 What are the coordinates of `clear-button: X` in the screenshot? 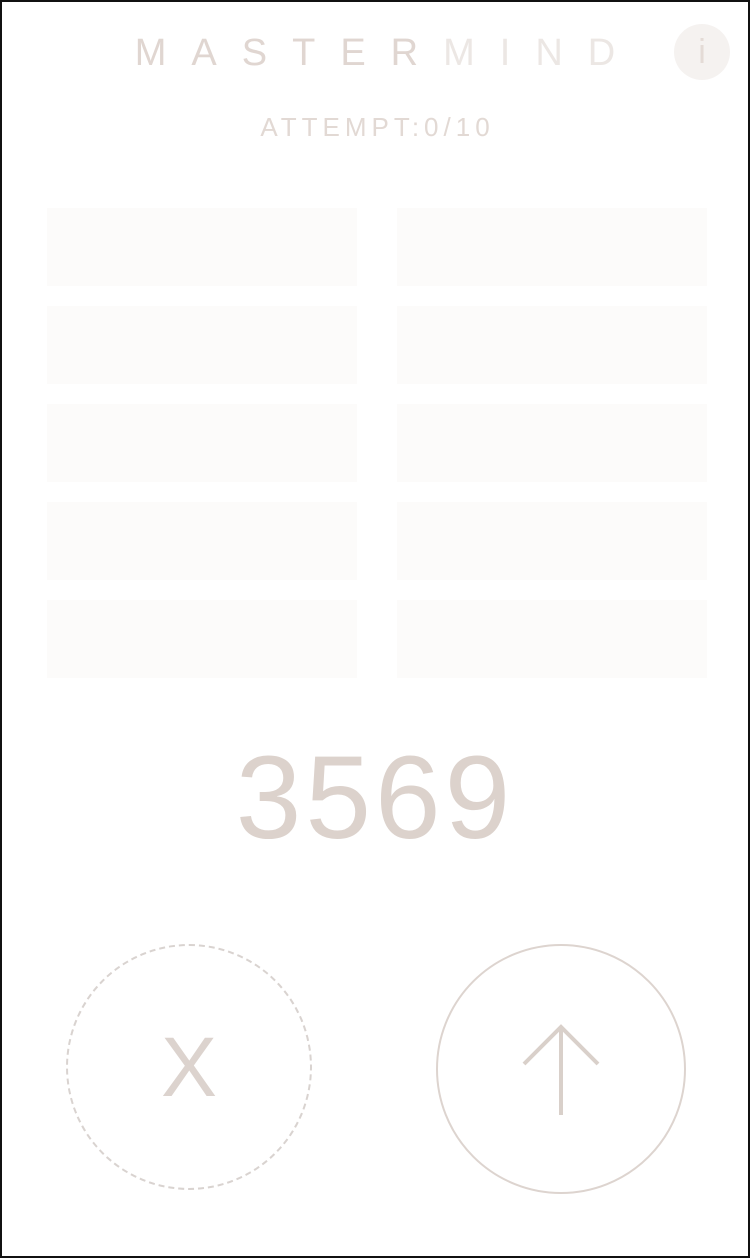 It's located at (189, 1067).